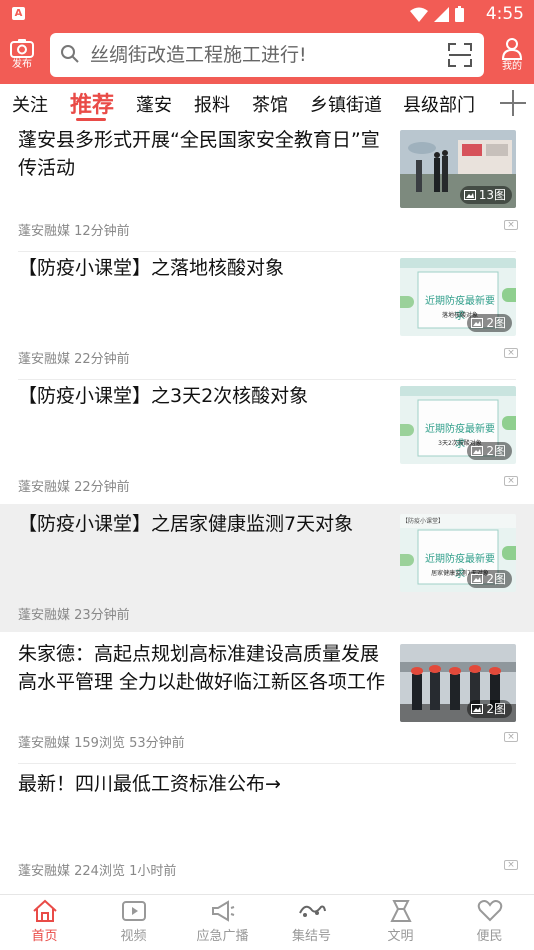  What do you see at coordinates (311, 921) in the screenshot?
I see `nav-gathering: 集结号` at bounding box center [311, 921].